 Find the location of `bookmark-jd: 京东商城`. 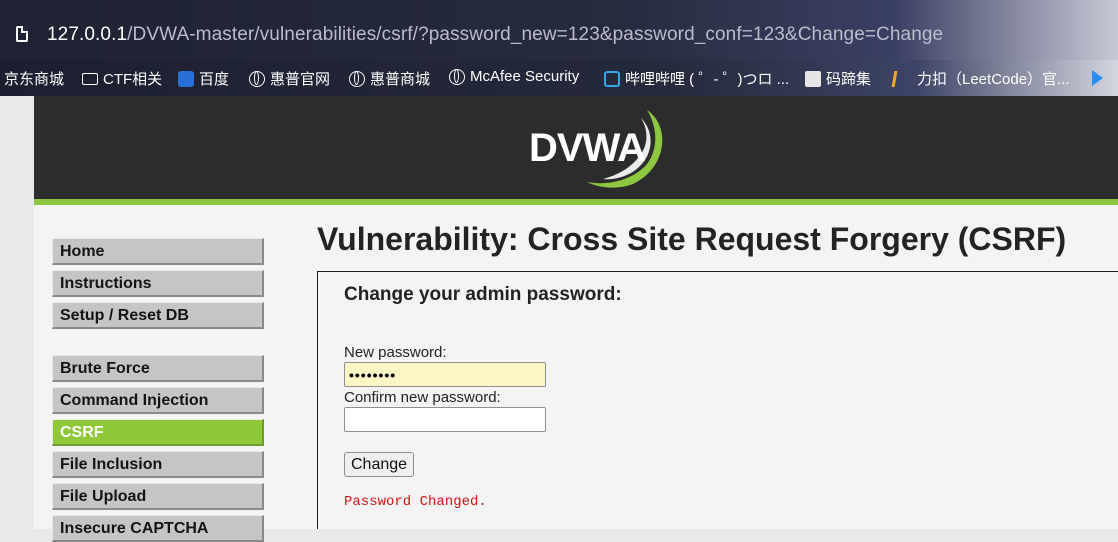

bookmark-jd: 京东商城 is located at coordinates (34, 78).